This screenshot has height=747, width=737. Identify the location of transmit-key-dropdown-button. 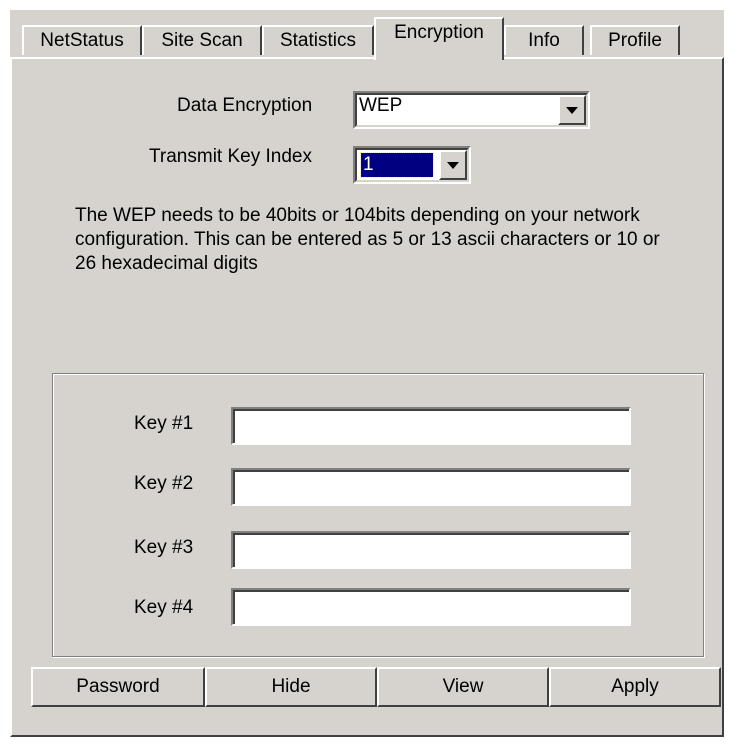
(453, 165).